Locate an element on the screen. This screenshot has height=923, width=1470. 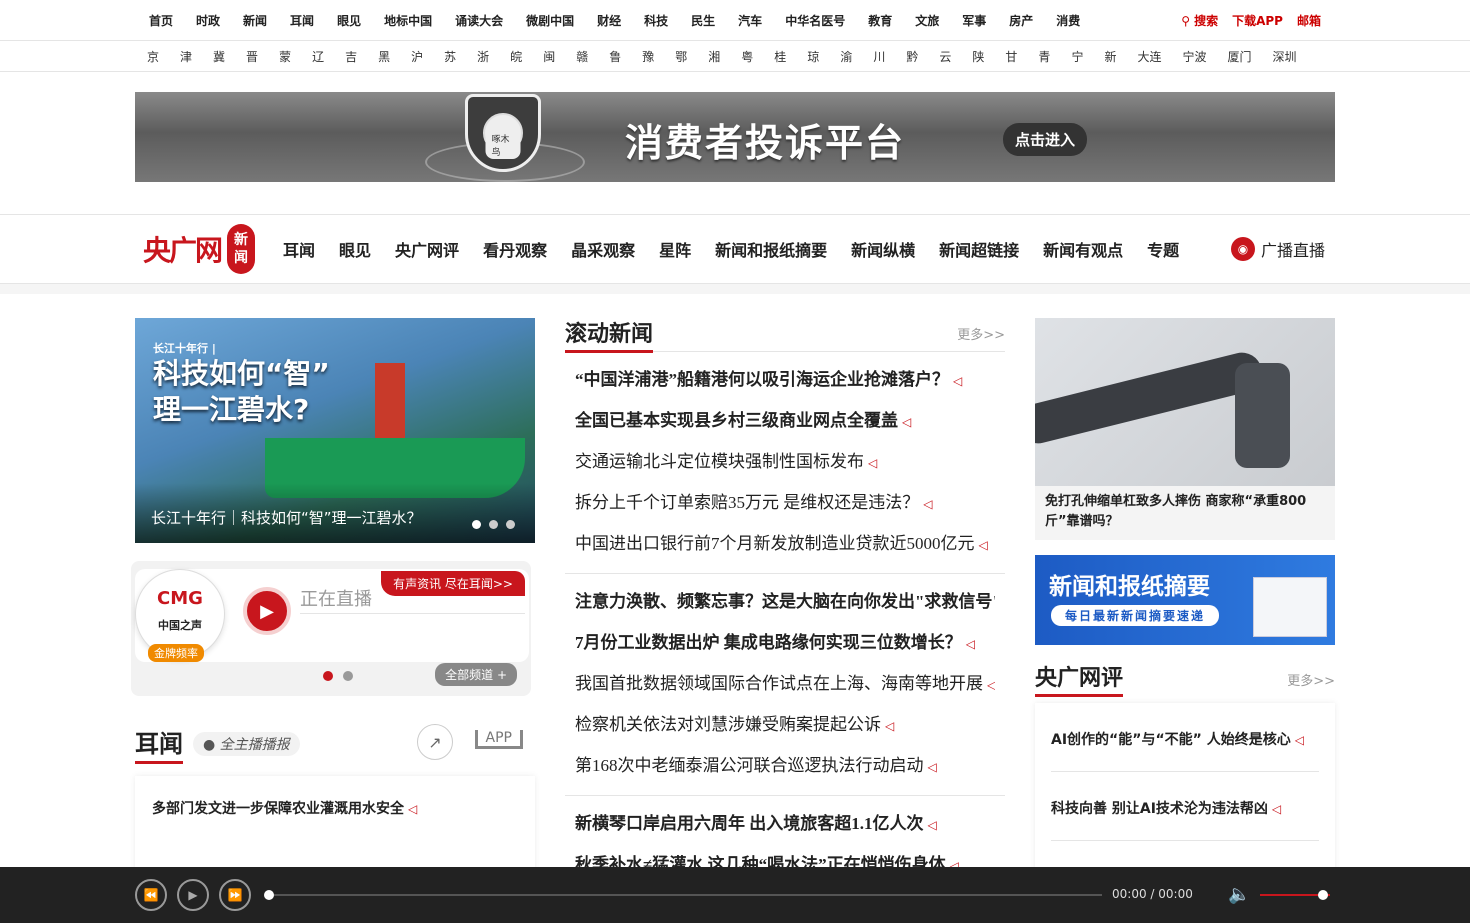
news-item: 拆分上千个订单索赔35万元 是维权还是违法？ ◁ is located at coordinates (785, 503).